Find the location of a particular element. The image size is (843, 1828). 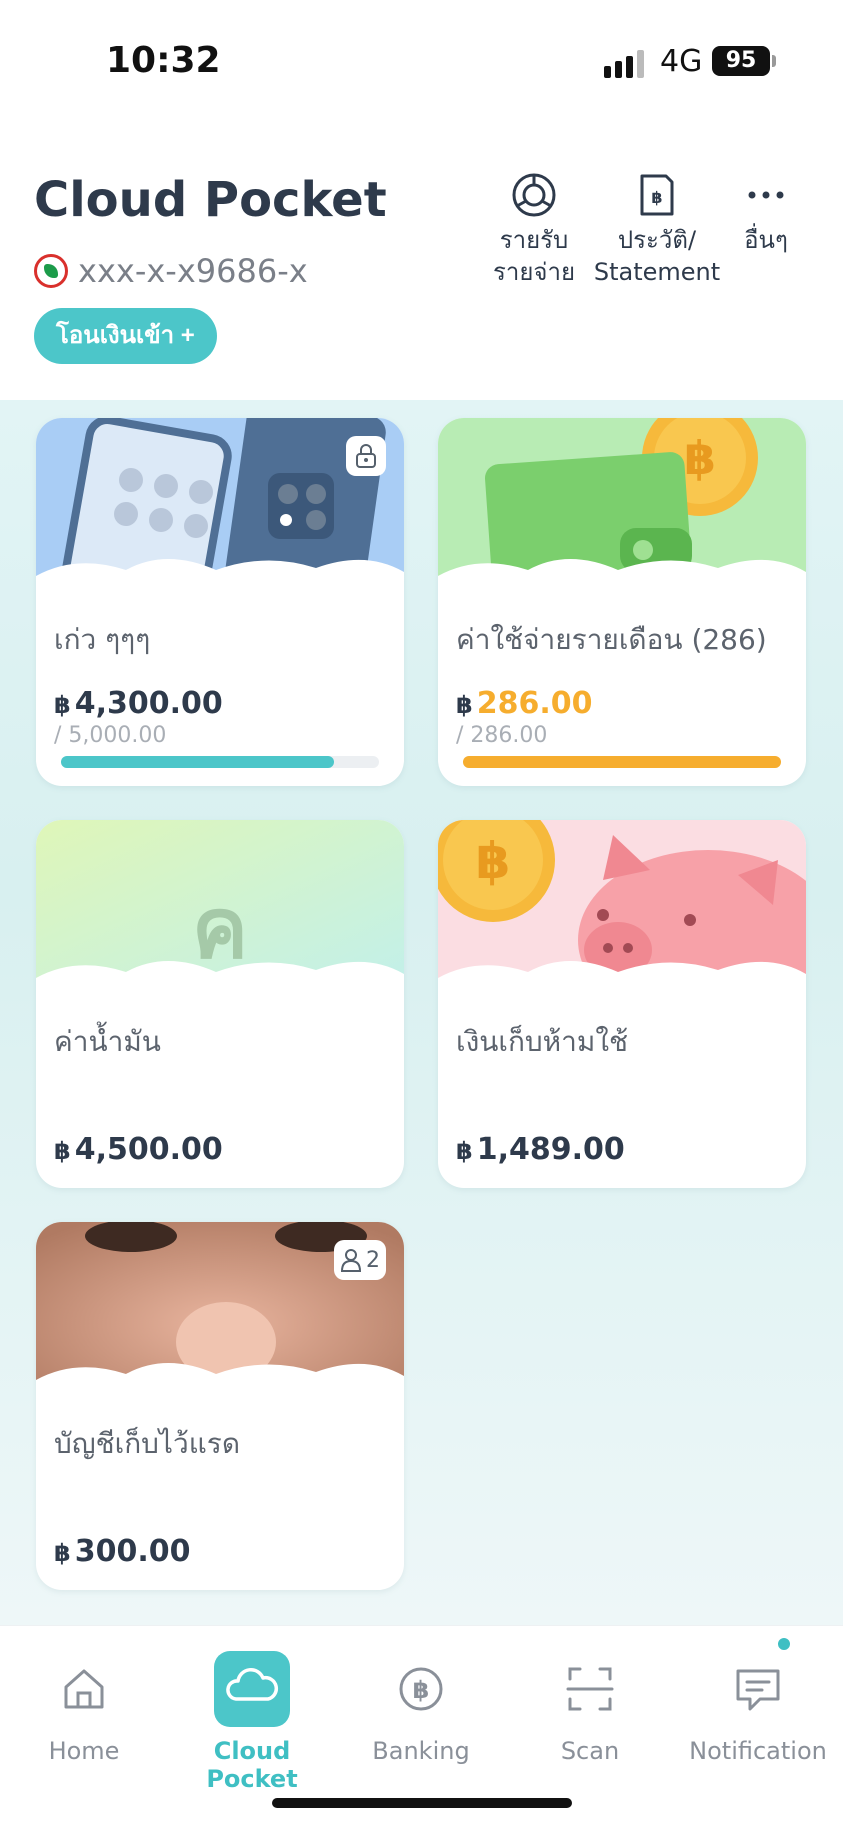

pocket-target: / 286.00 is located at coordinates (502, 735).